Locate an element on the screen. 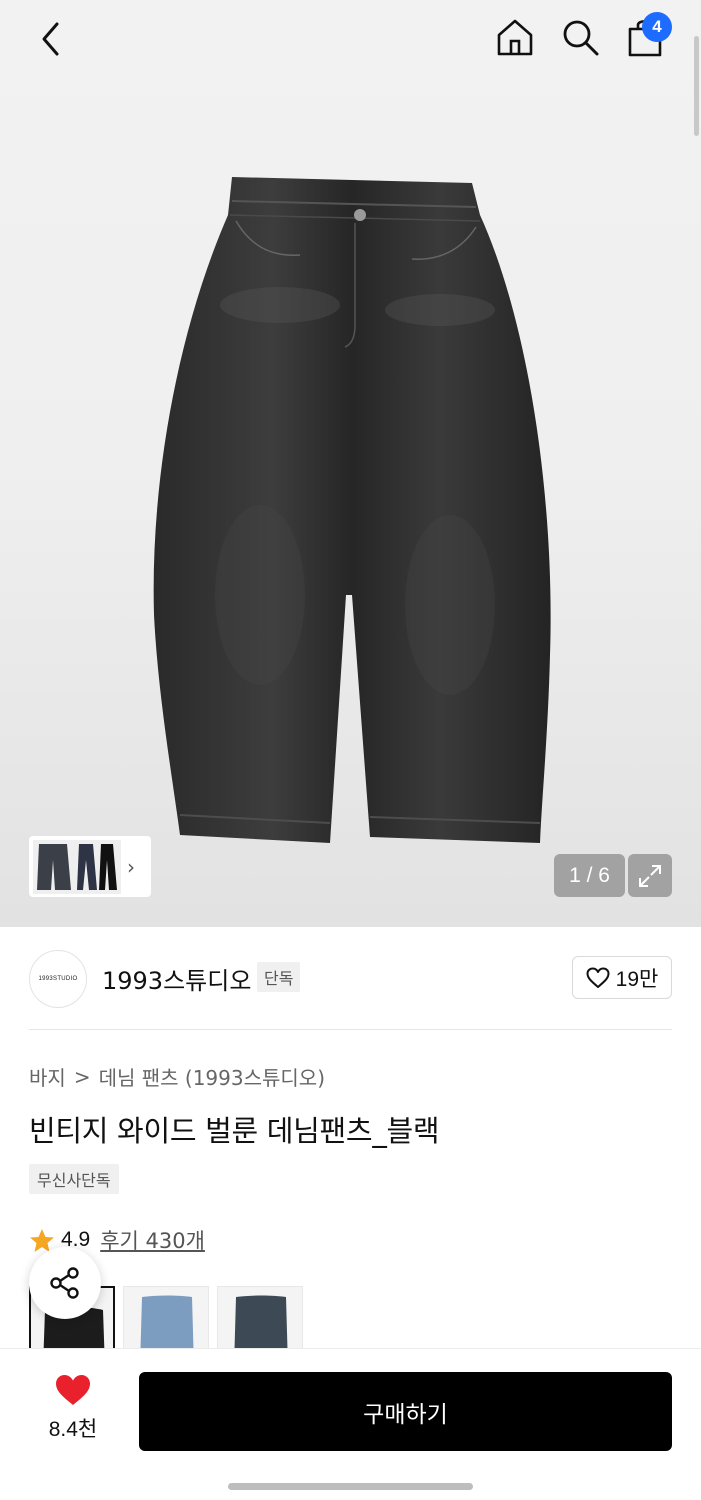 The height and width of the screenshot is (1500, 701). wishlist-count: 8.4천 is located at coordinates (73, 1429).